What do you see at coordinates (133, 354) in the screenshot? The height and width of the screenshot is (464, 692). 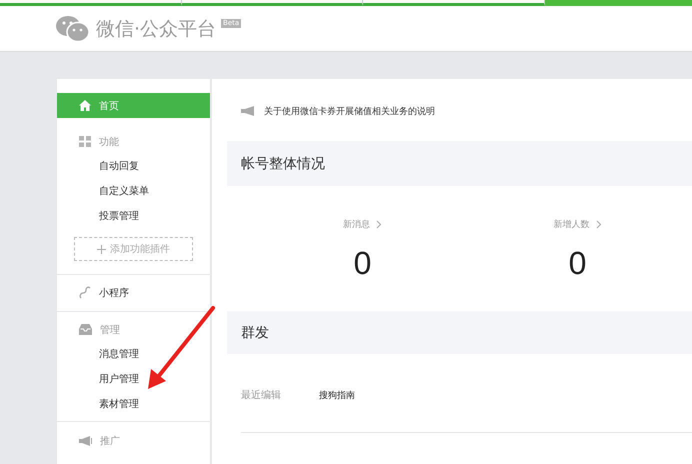 I see `sidebar-subitem: 消息管理` at bounding box center [133, 354].